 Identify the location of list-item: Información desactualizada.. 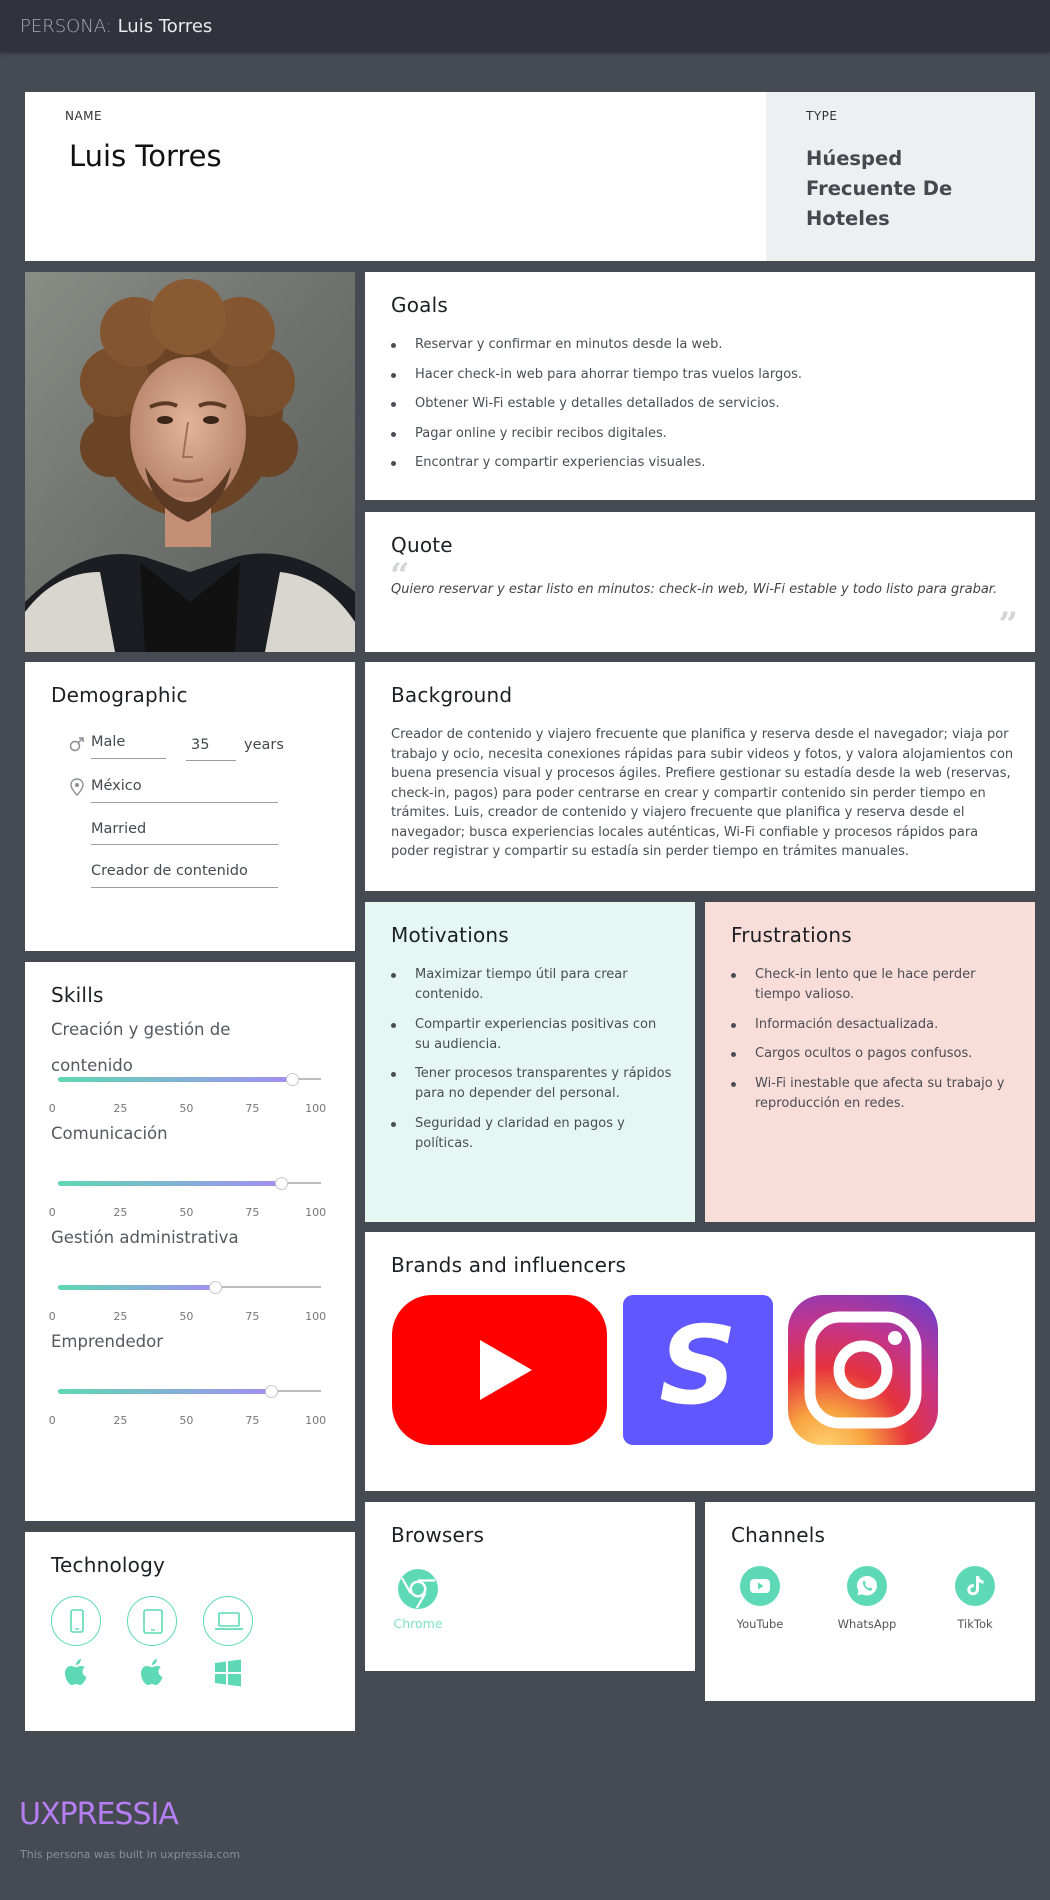
(872, 1025).